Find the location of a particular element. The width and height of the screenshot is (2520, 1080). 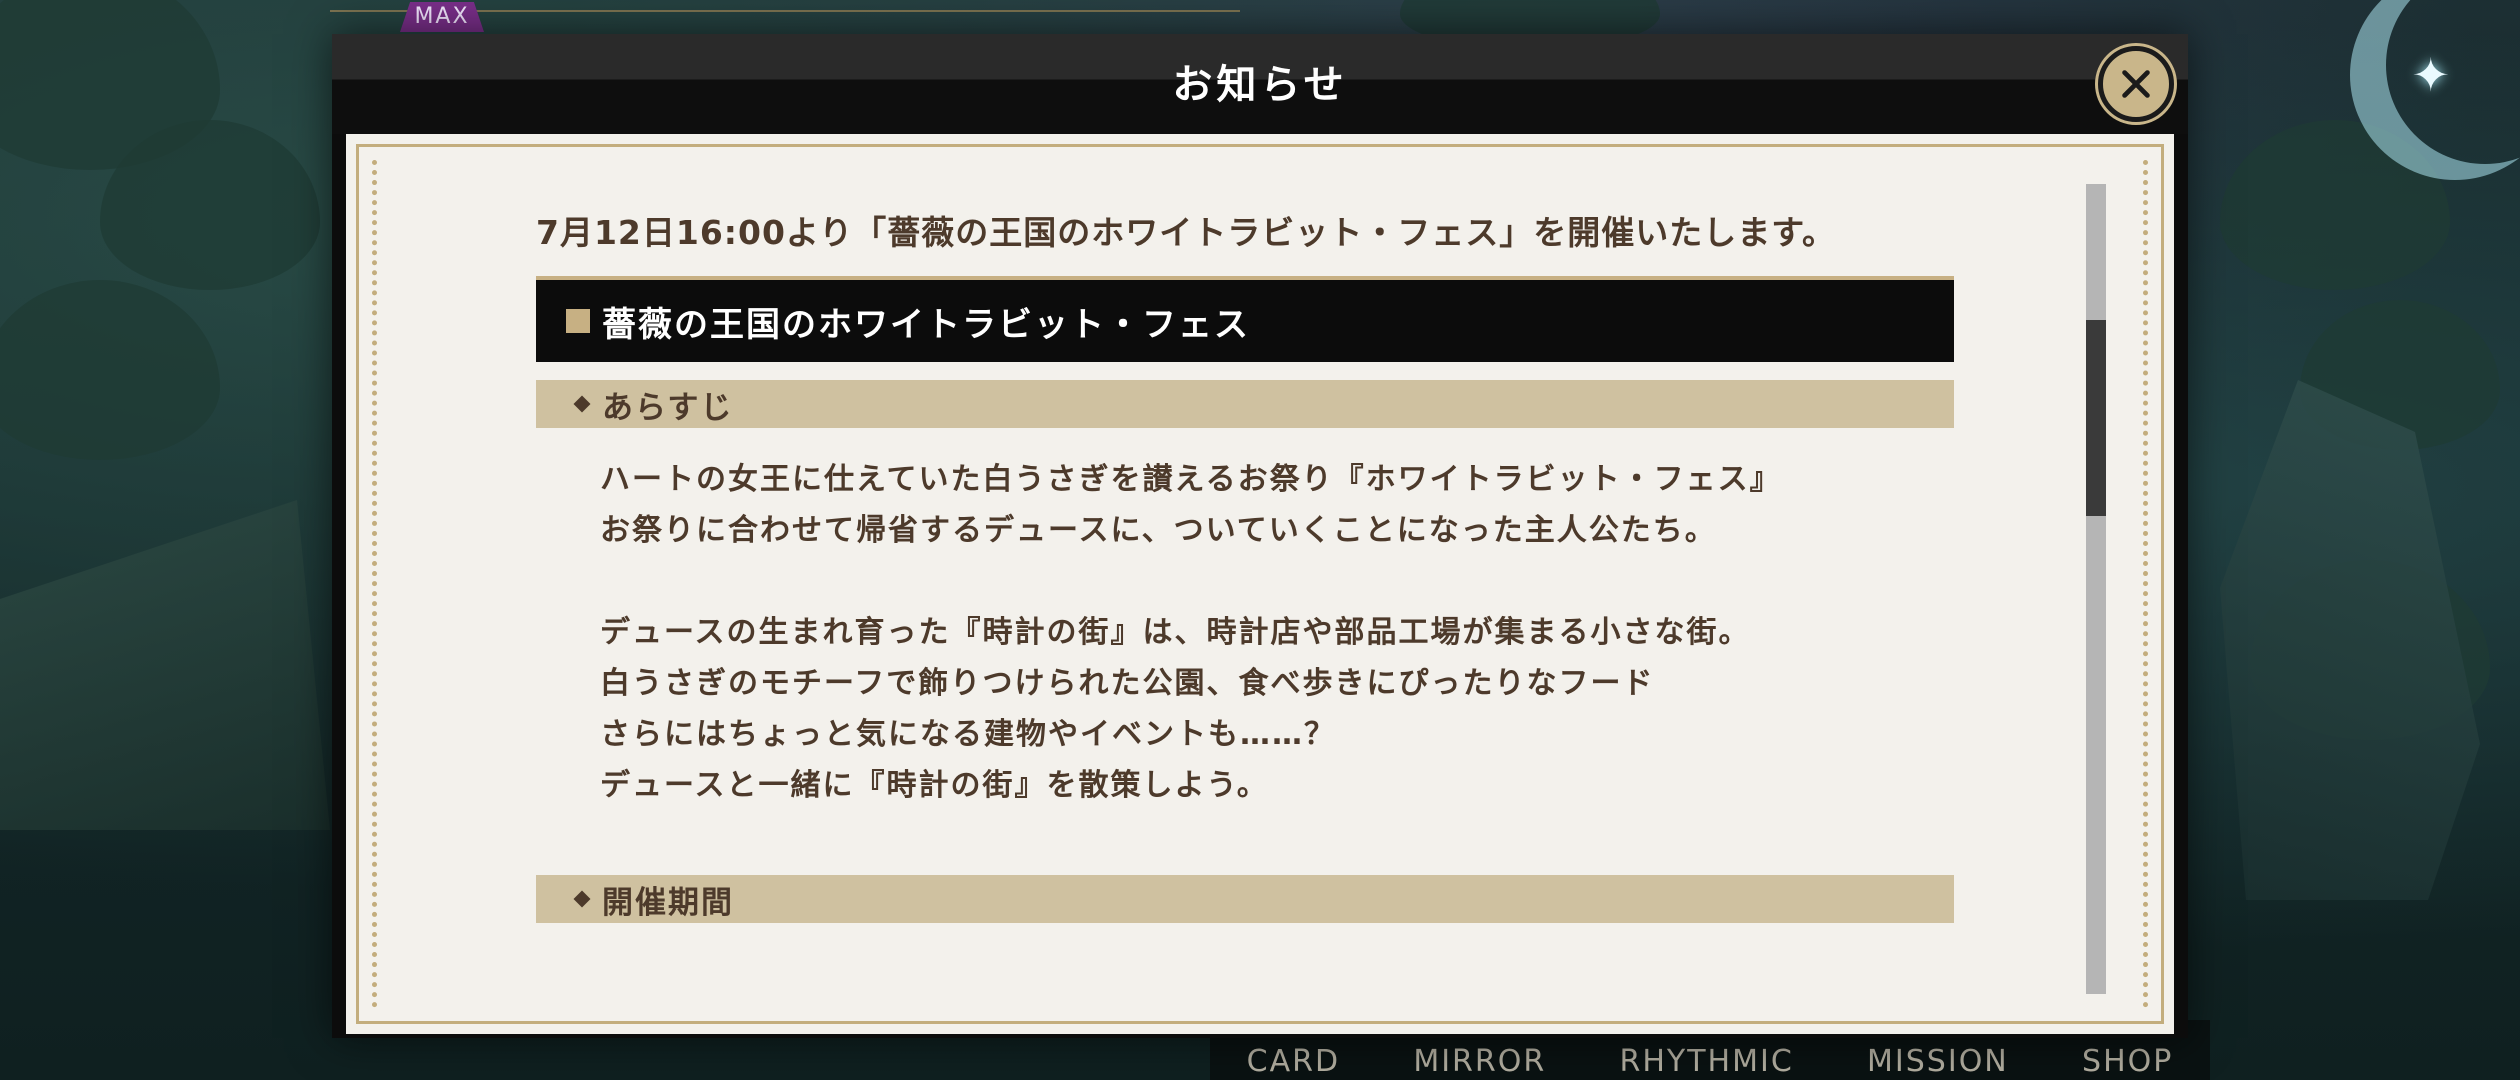

period-header: 開催期間 is located at coordinates (1245, 899).